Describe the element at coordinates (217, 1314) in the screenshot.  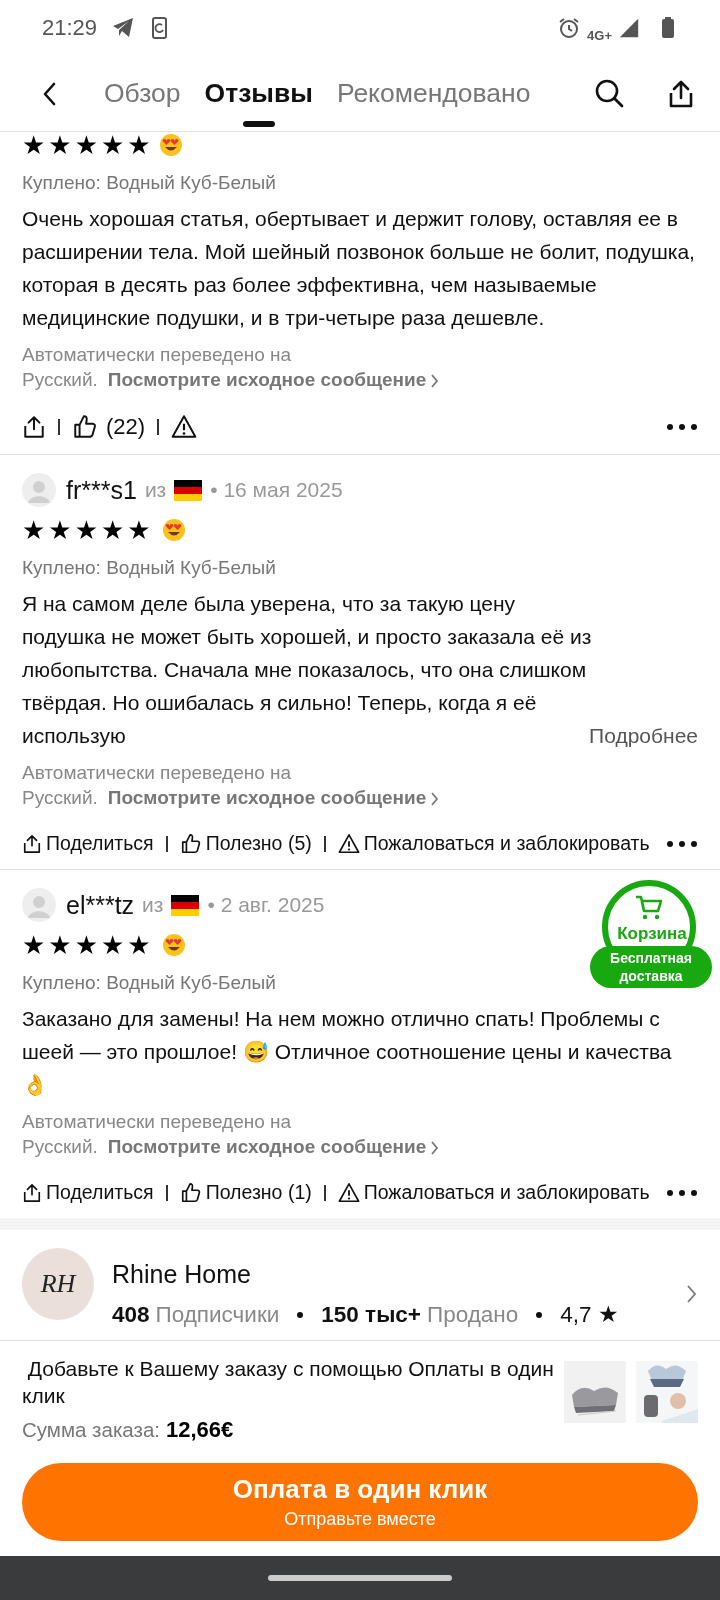
I see `followers-label: Подписчики` at that location.